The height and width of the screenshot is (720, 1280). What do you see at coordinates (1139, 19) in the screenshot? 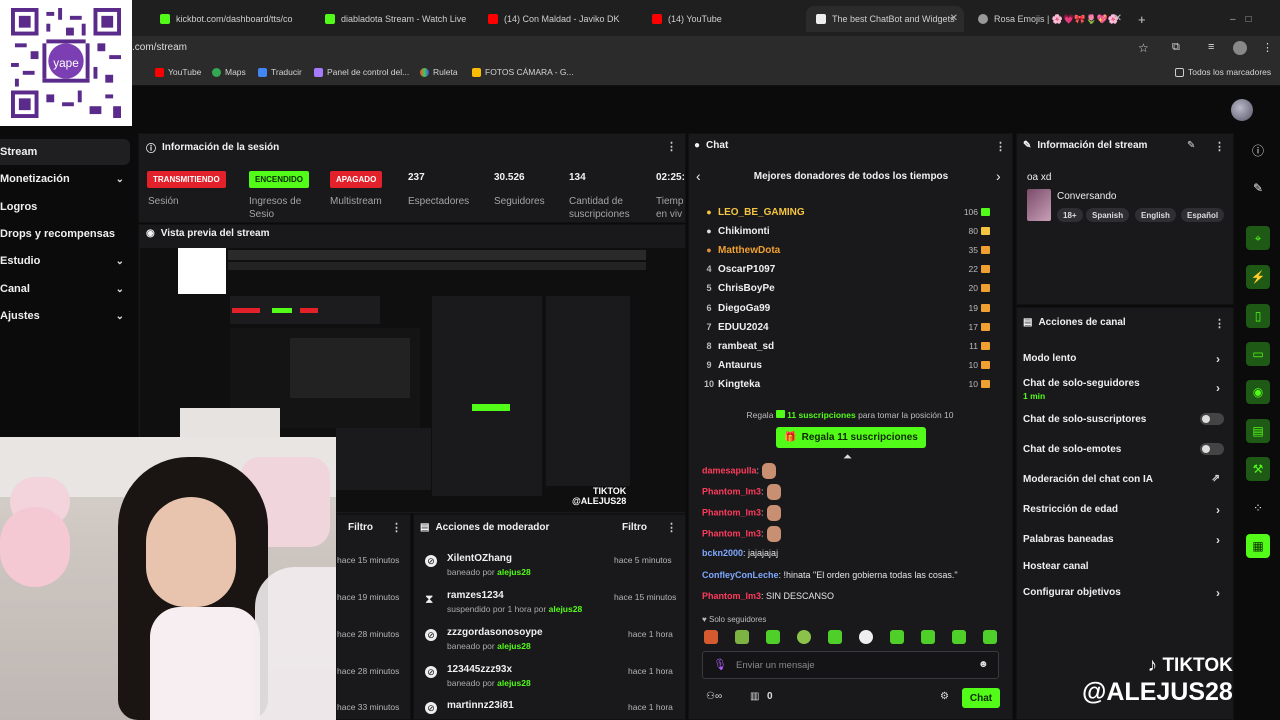
I see `new-tab-button: +` at bounding box center [1139, 19].